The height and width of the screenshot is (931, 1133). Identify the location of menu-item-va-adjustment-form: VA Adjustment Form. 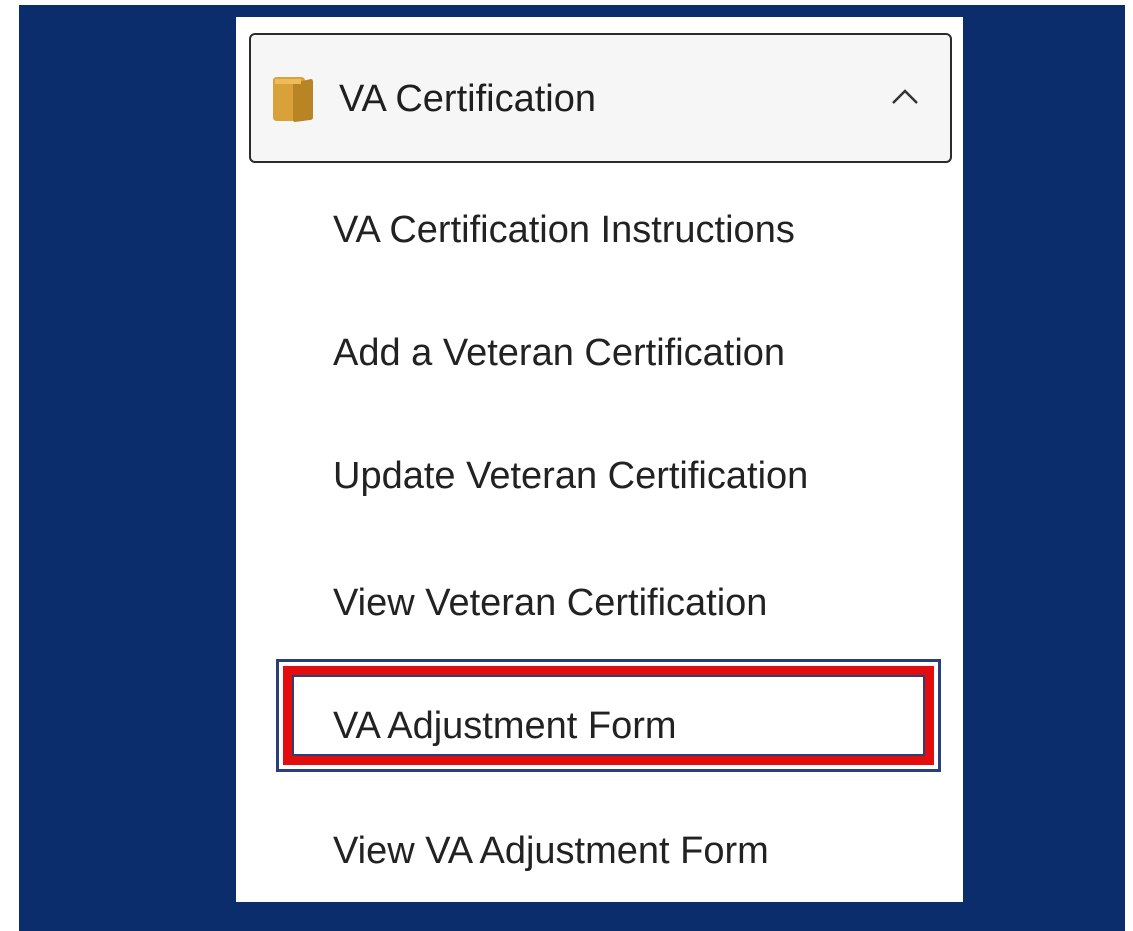
(505, 726).